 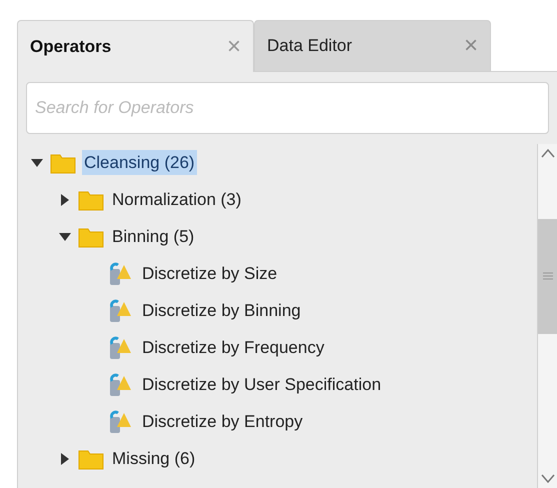 What do you see at coordinates (153, 237) in the screenshot?
I see `tree-item: Binning (5)` at bounding box center [153, 237].